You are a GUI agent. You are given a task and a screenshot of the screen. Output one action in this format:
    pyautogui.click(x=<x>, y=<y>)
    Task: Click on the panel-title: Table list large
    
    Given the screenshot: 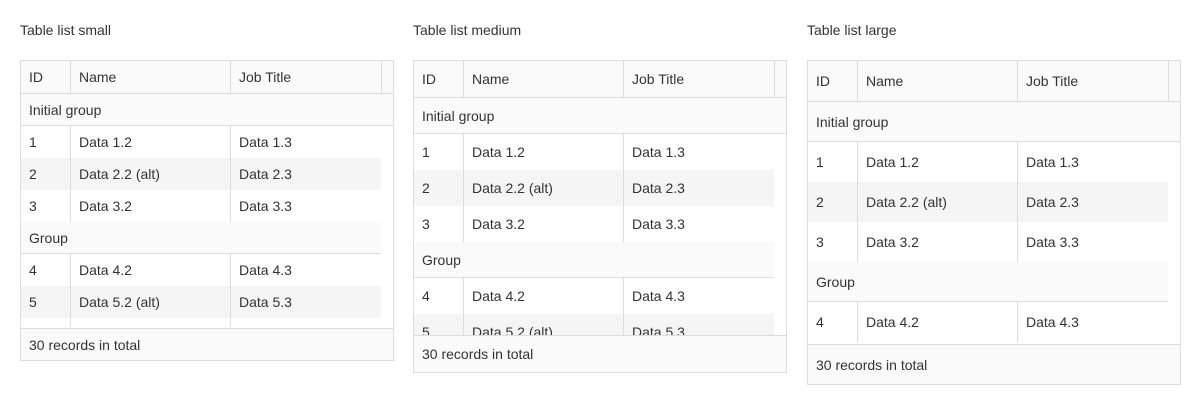 What is the action you would take?
    pyautogui.click(x=852, y=30)
    